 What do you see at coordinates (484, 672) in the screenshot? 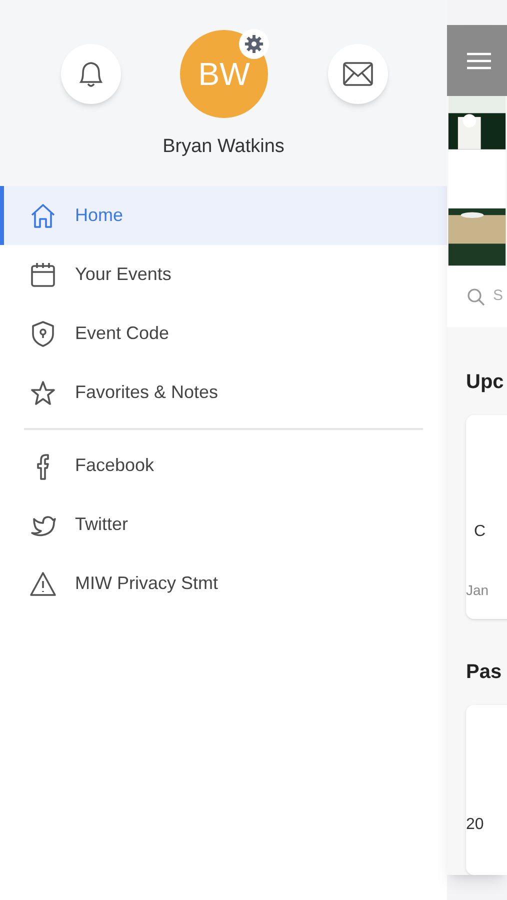
I see `section-heading: Pas` at bounding box center [484, 672].